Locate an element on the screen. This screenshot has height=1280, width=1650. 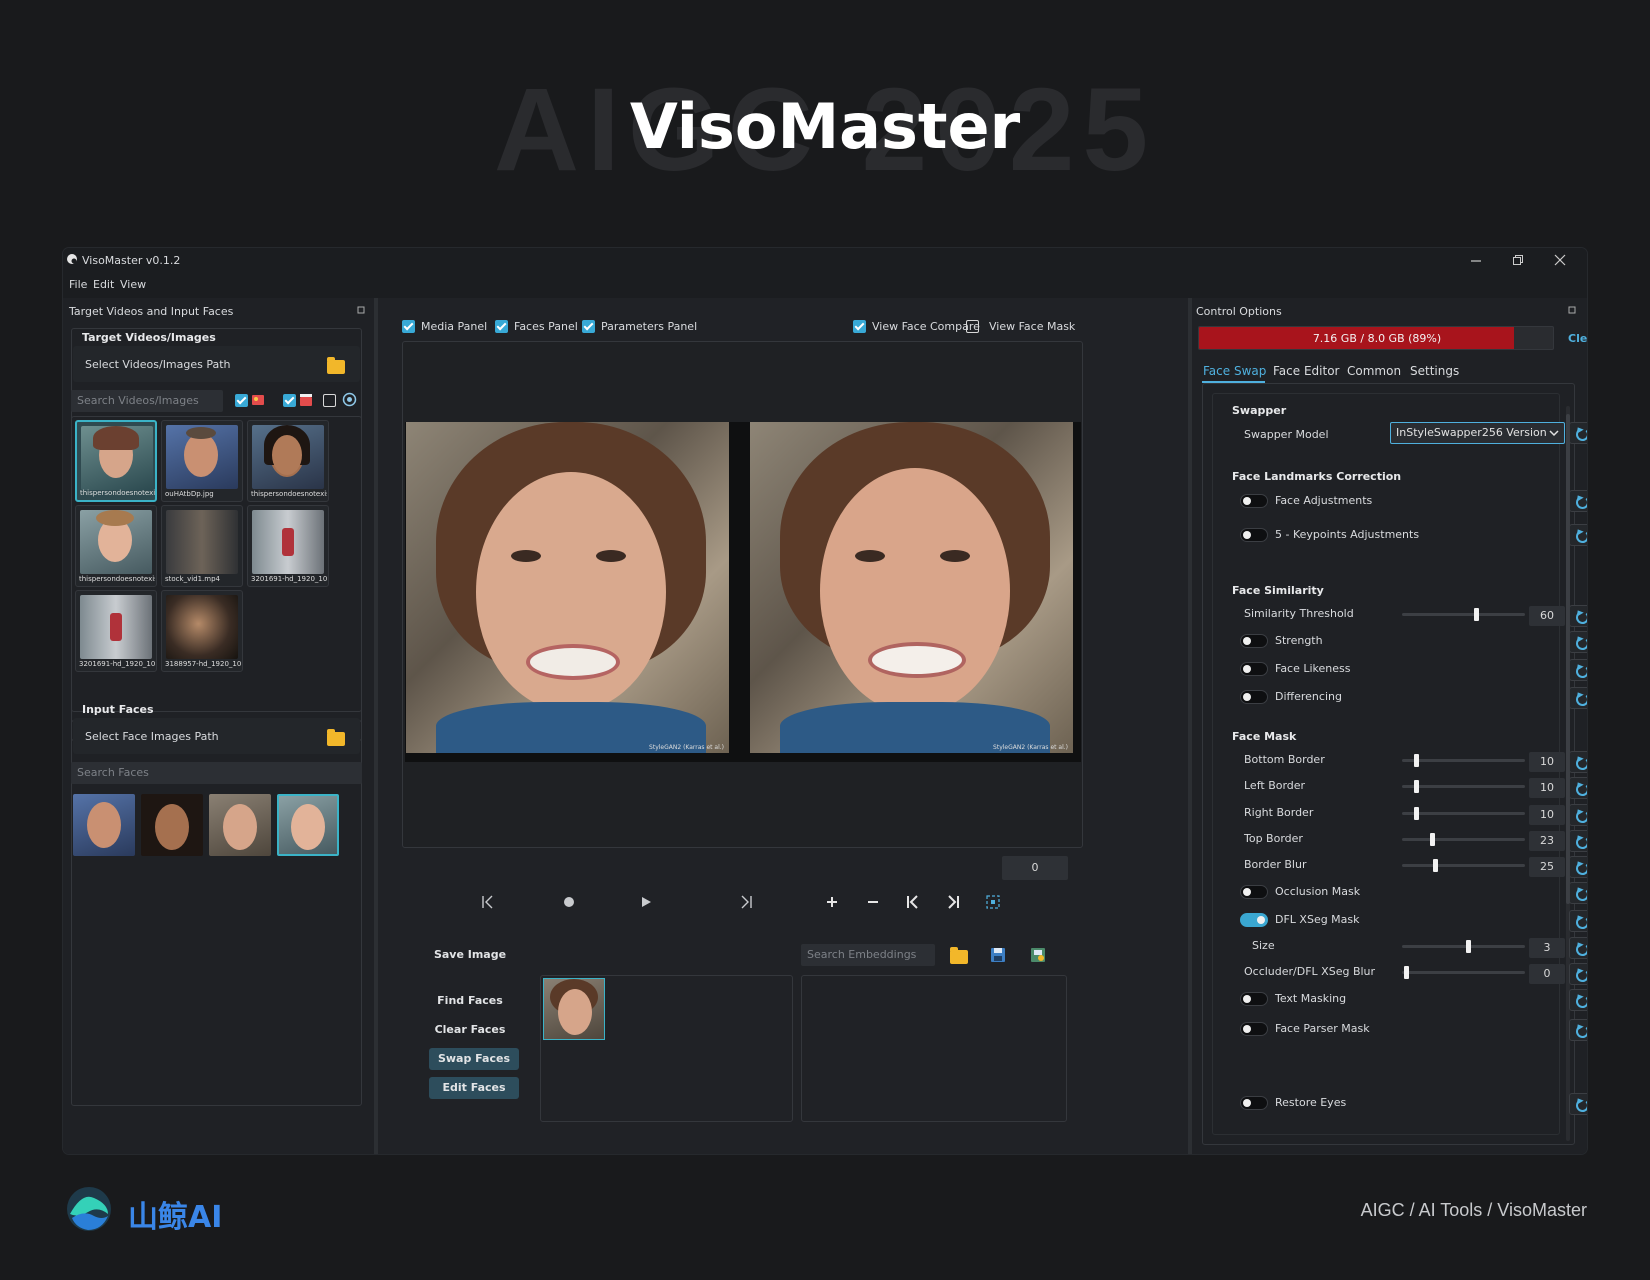
menu-edit: Edit is located at coordinates (103, 284).